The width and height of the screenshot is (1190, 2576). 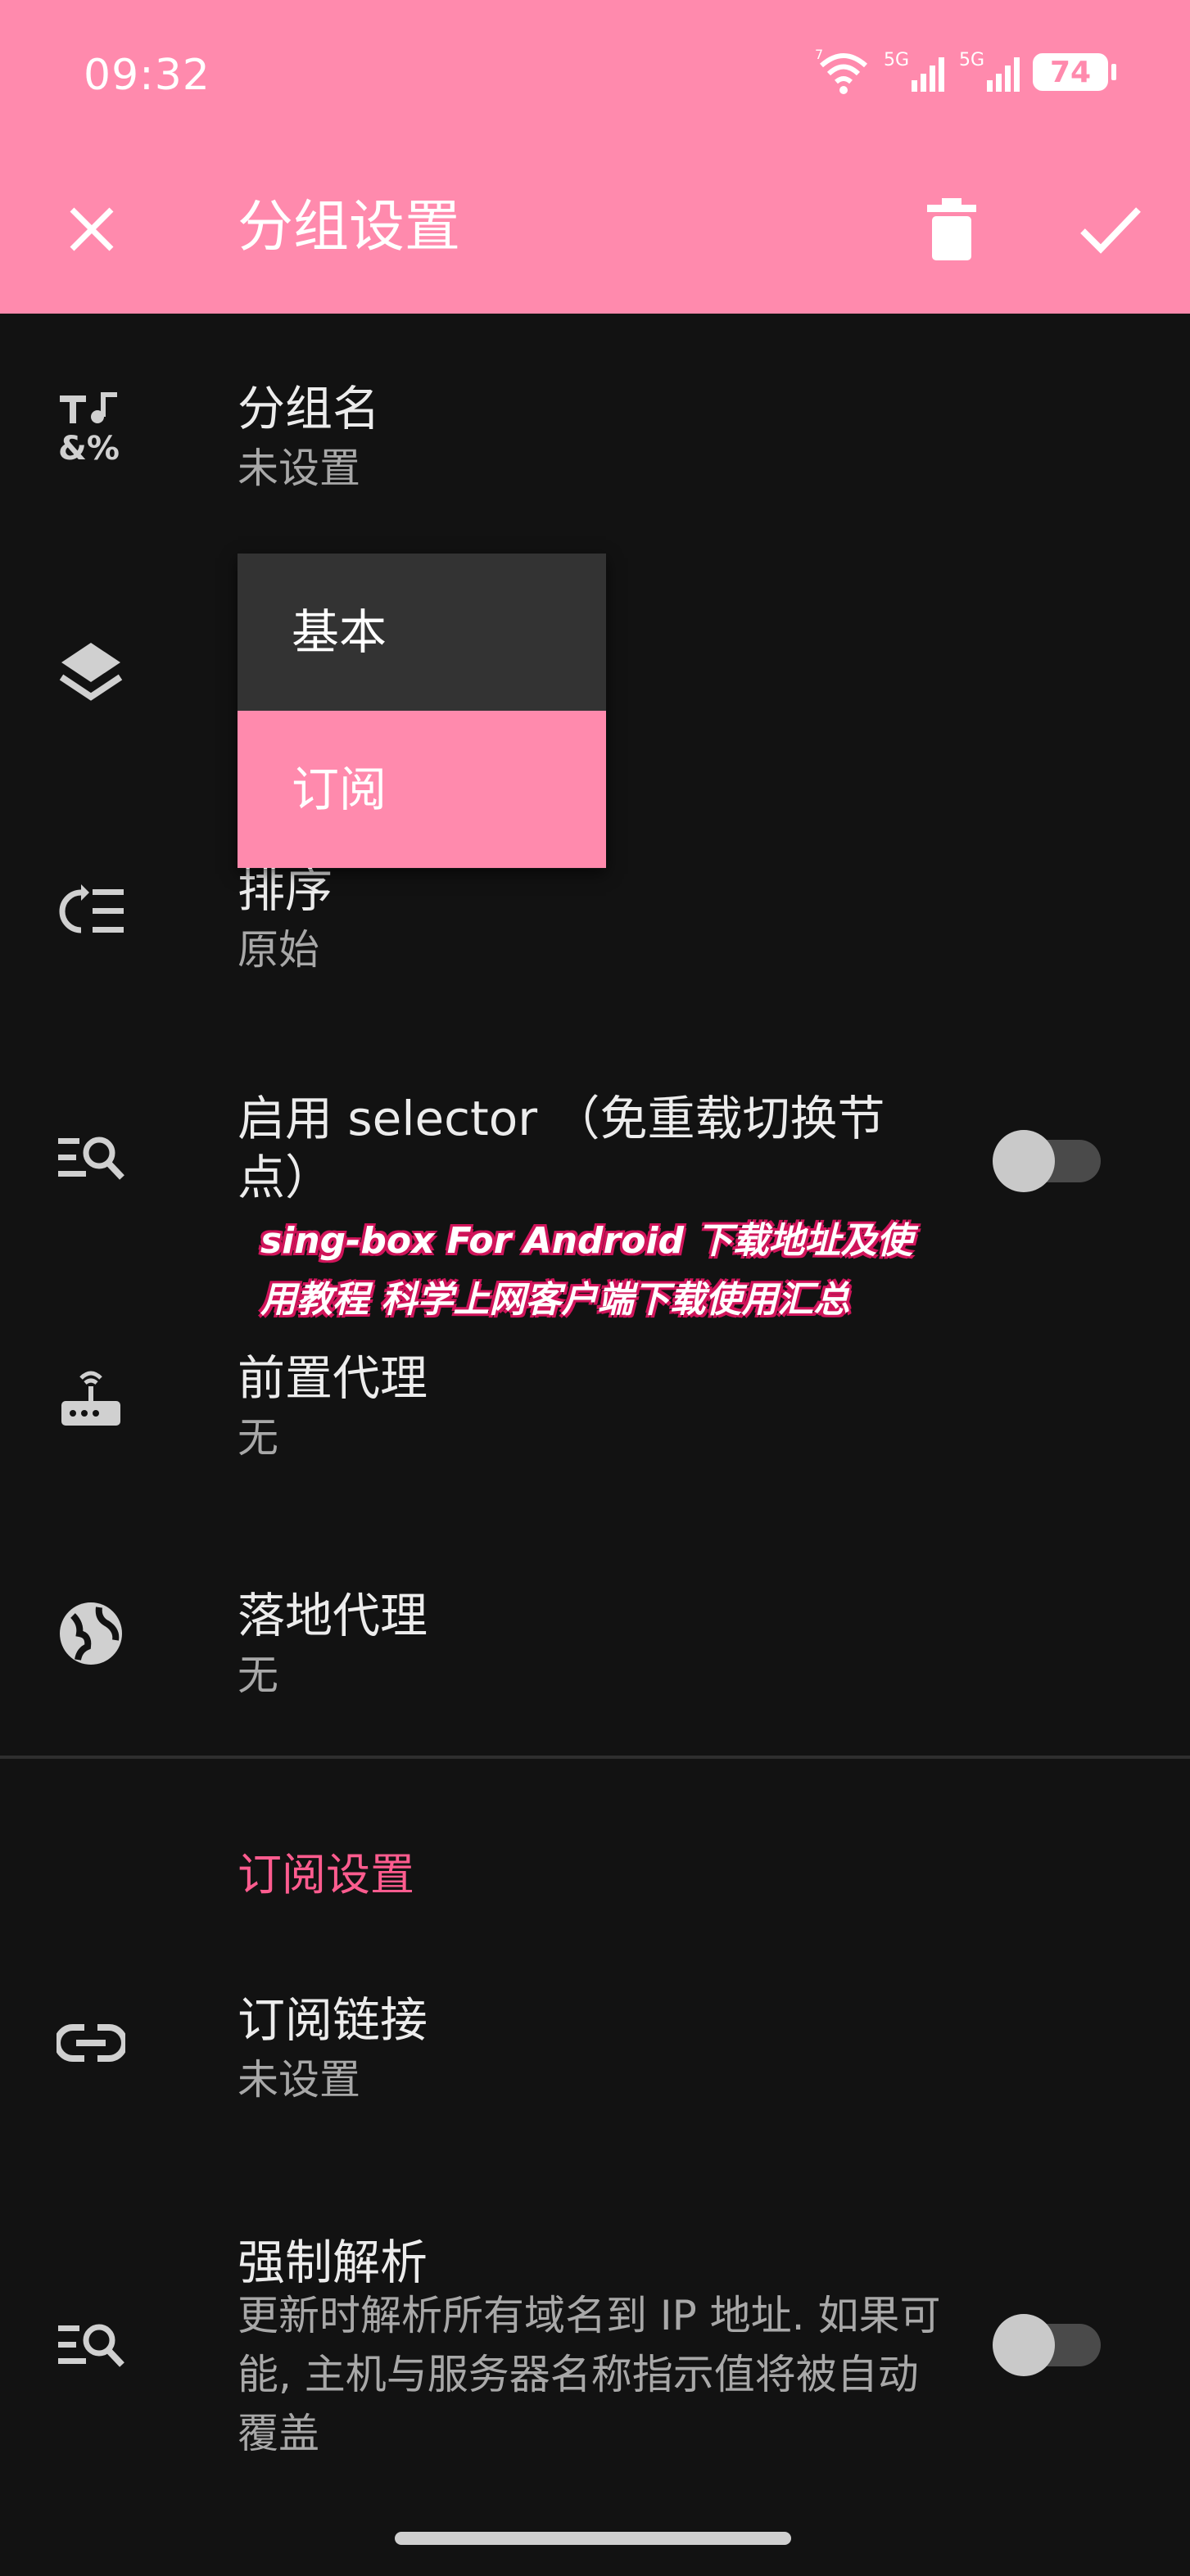 I want to click on confirm-button, so click(x=1111, y=229).